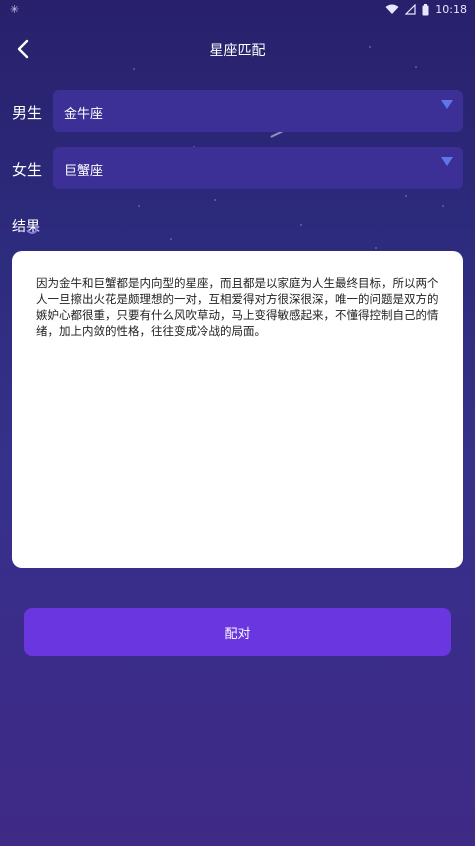 This screenshot has width=475, height=846. I want to click on notification-icon: ✳, so click(15, 9).